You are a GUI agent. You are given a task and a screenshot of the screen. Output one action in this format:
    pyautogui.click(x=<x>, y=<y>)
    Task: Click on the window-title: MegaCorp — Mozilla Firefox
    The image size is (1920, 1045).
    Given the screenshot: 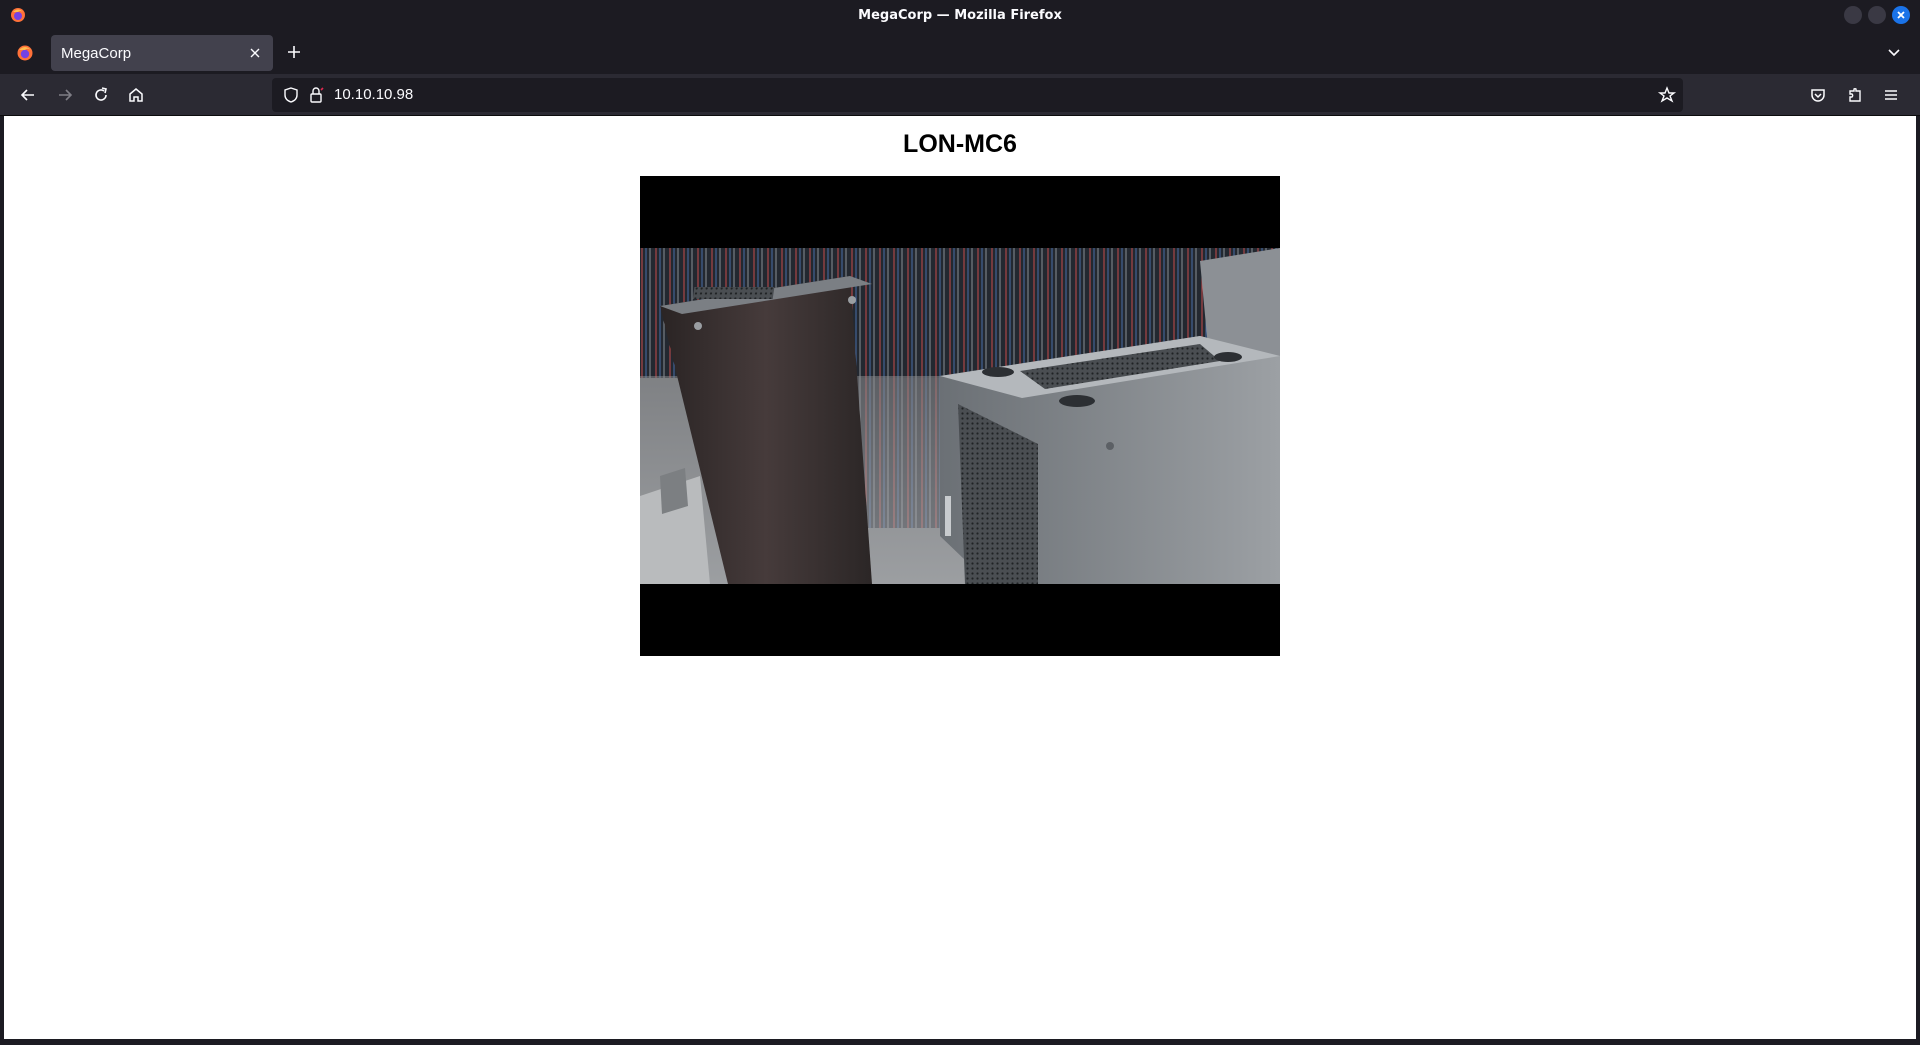 What is the action you would take?
    pyautogui.click(x=960, y=15)
    